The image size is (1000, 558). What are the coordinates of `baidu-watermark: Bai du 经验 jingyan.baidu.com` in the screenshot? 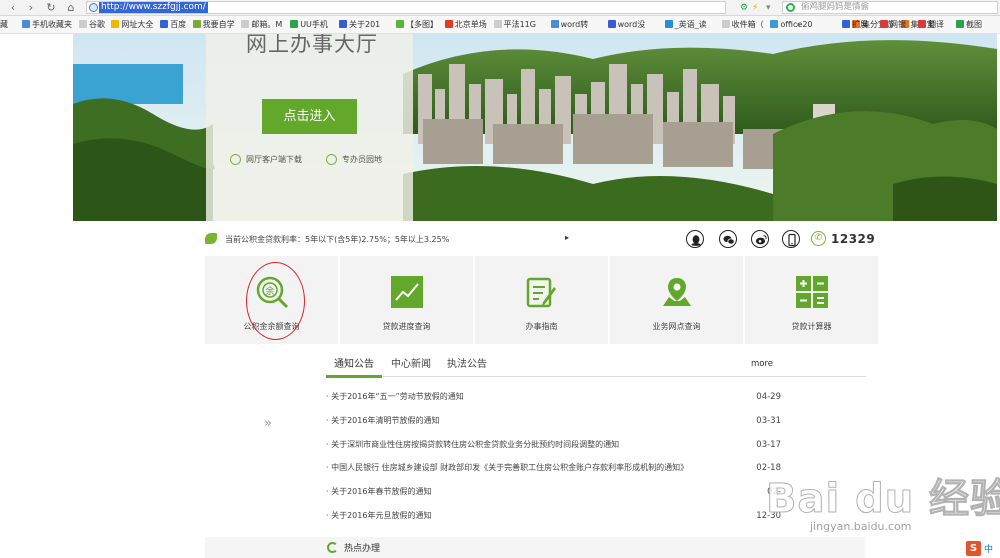 It's located at (880, 506).